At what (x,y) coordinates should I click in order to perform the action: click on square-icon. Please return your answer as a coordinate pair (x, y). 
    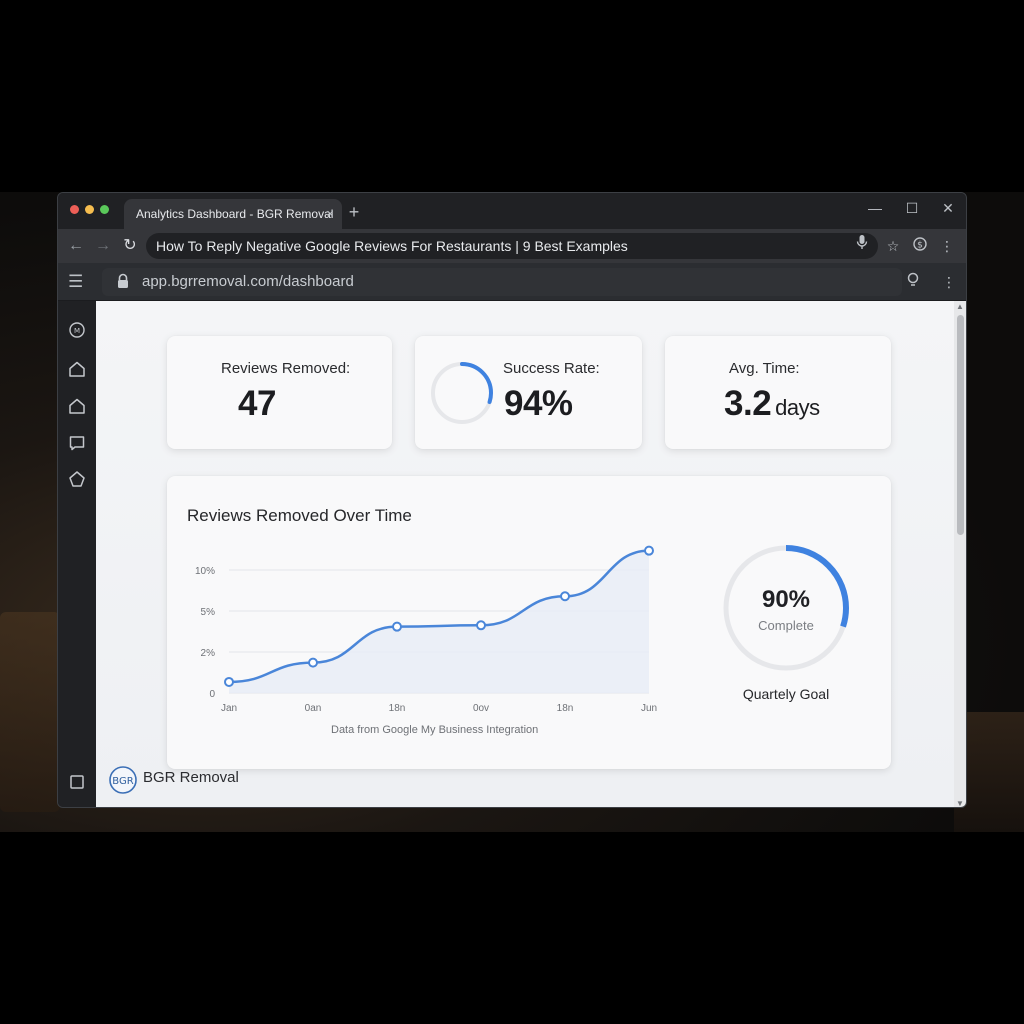
    Looking at the image, I should click on (77, 782).